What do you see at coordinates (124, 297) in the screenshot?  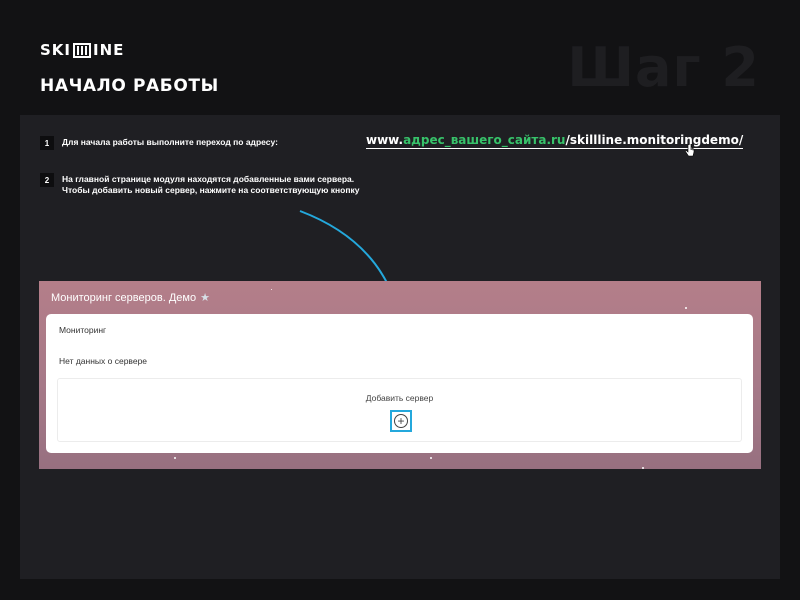 I see `app-title-text: Мониторинг серверов. Демо` at bounding box center [124, 297].